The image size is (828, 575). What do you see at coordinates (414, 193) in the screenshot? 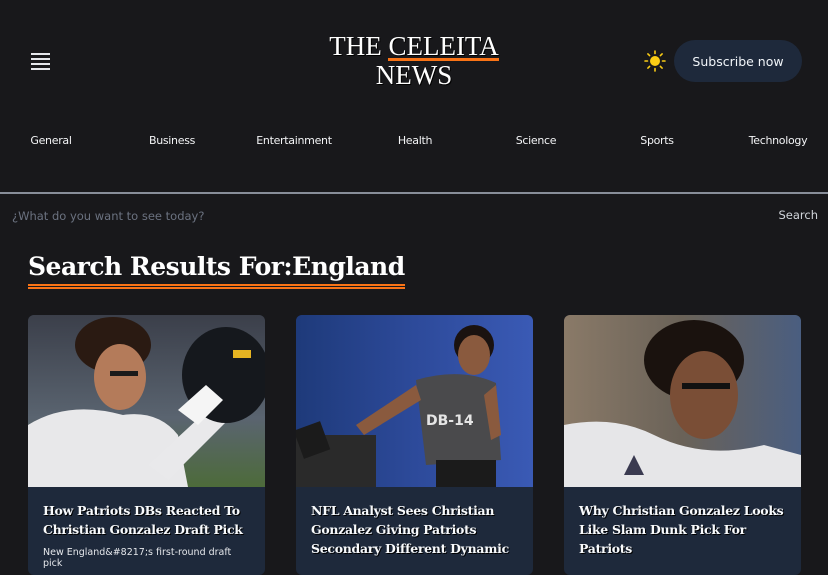
I see `header-divider` at bounding box center [414, 193].